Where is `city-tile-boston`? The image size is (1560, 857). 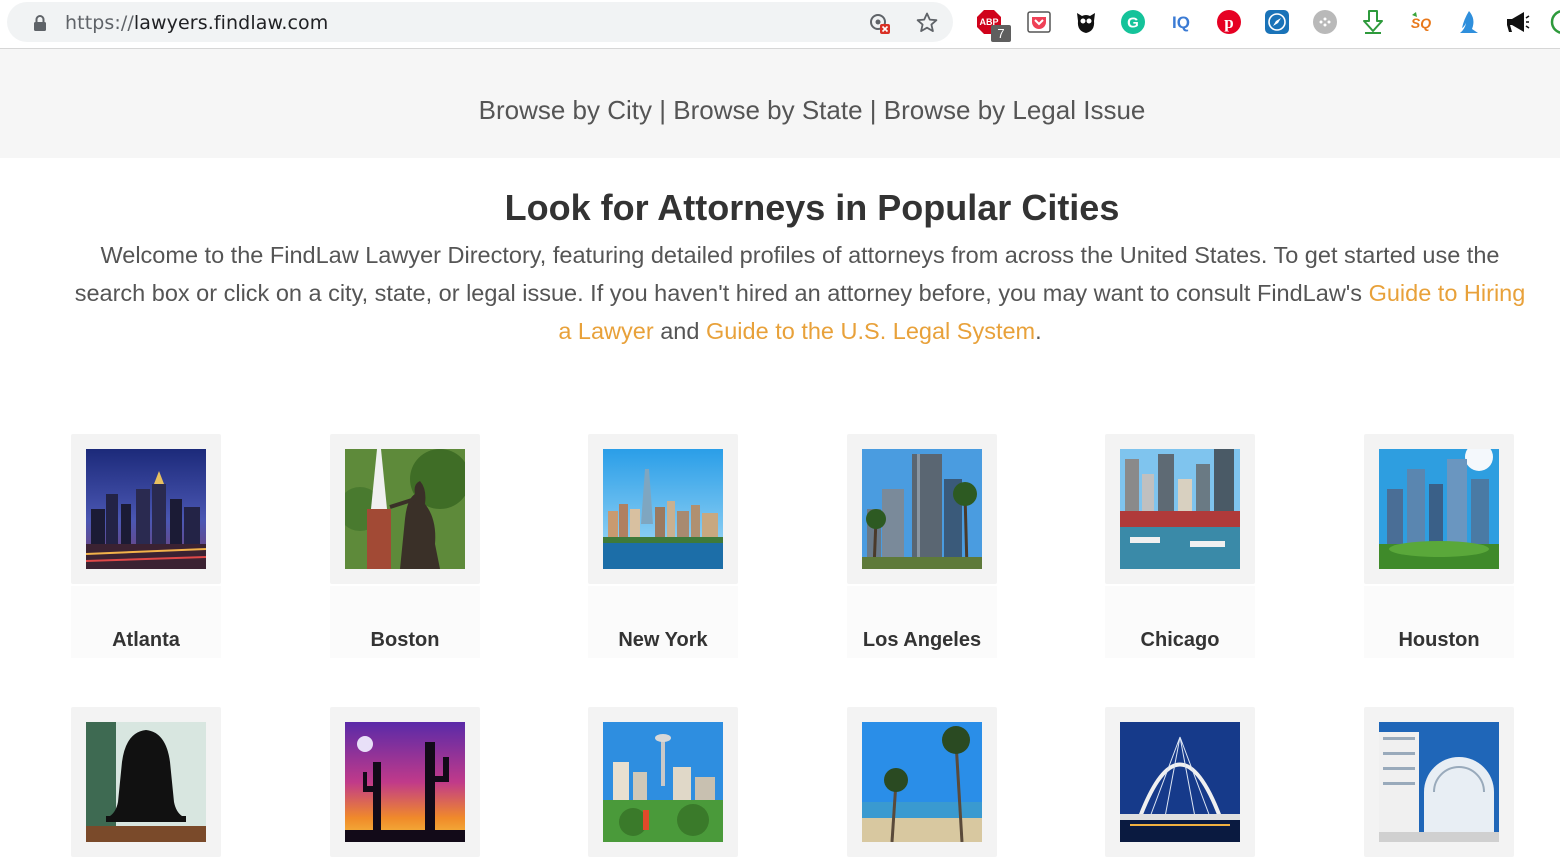
city-tile-boston is located at coordinates (405, 509).